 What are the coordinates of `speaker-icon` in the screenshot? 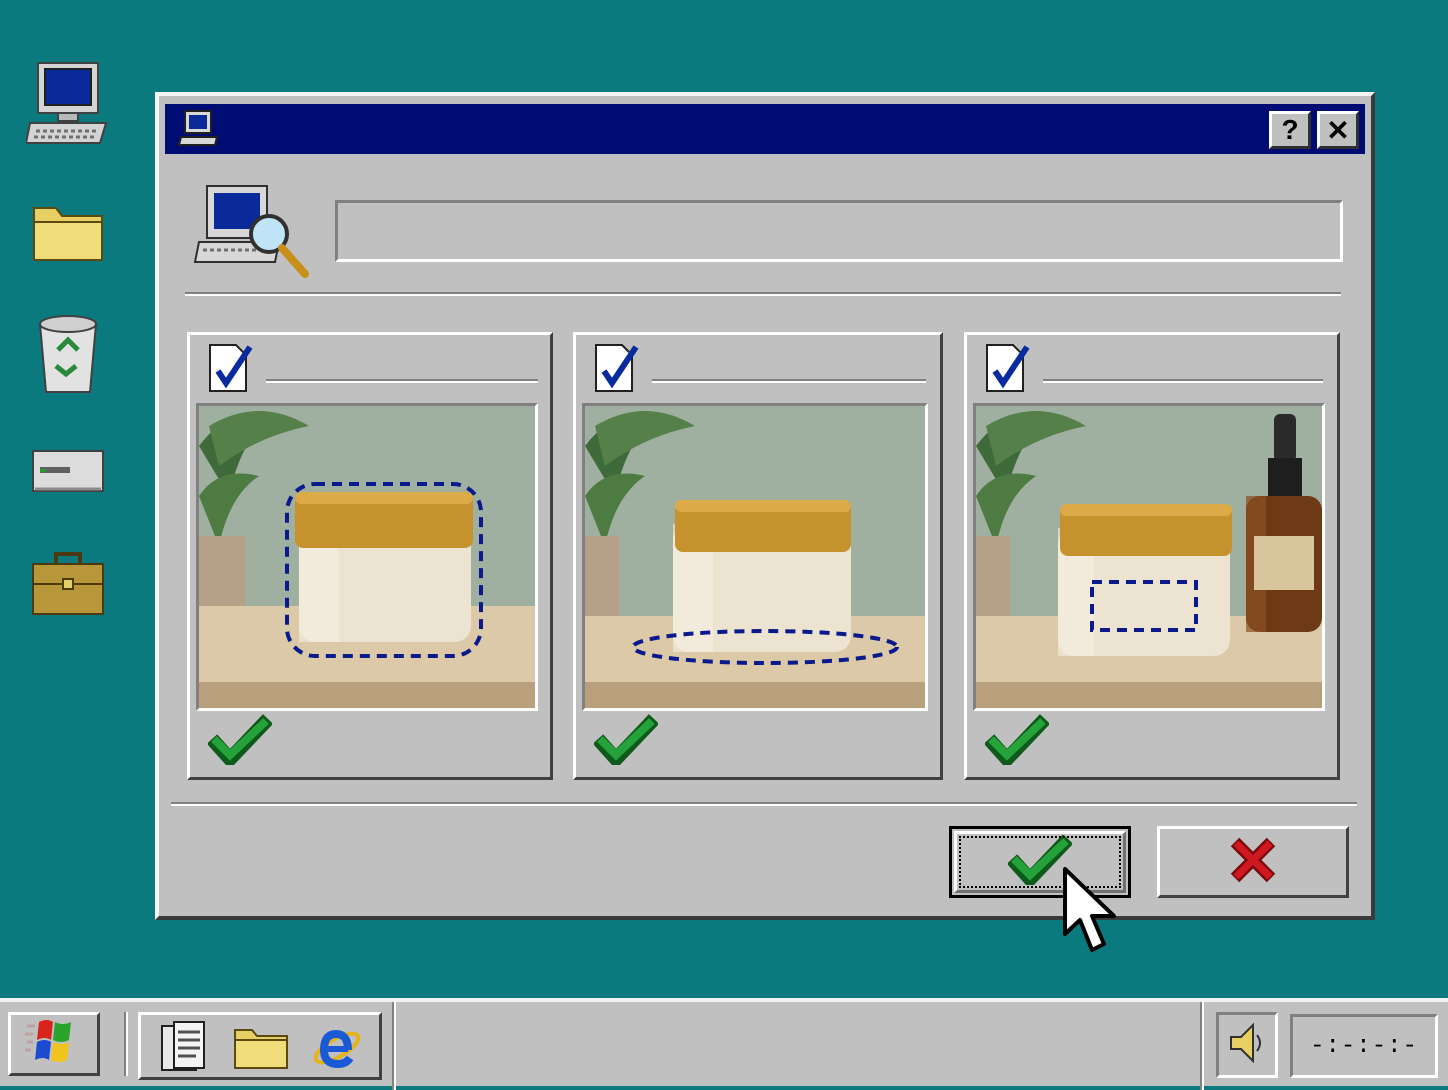 It's located at (1247, 1045).